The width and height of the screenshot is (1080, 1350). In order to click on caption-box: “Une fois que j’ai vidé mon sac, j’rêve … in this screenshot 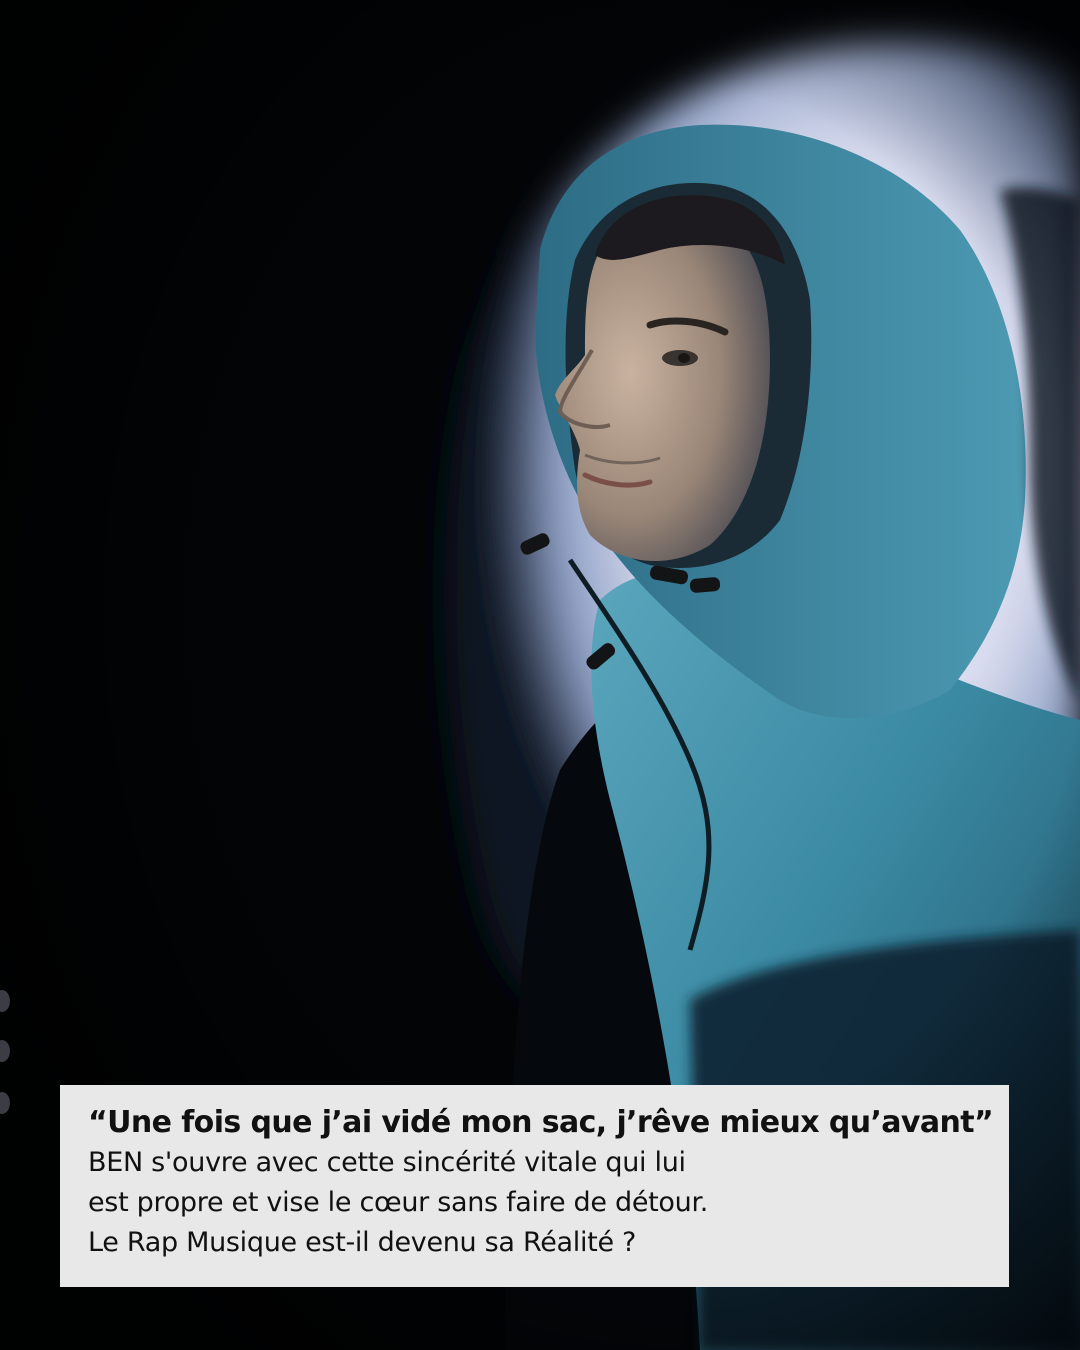, I will do `click(534, 1186)`.